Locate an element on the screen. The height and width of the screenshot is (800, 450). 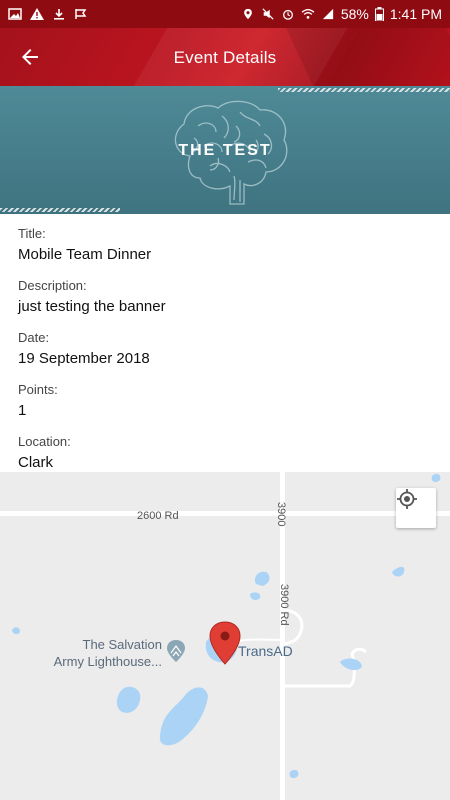
battery-percent: 58% is located at coordinates (354, 14).